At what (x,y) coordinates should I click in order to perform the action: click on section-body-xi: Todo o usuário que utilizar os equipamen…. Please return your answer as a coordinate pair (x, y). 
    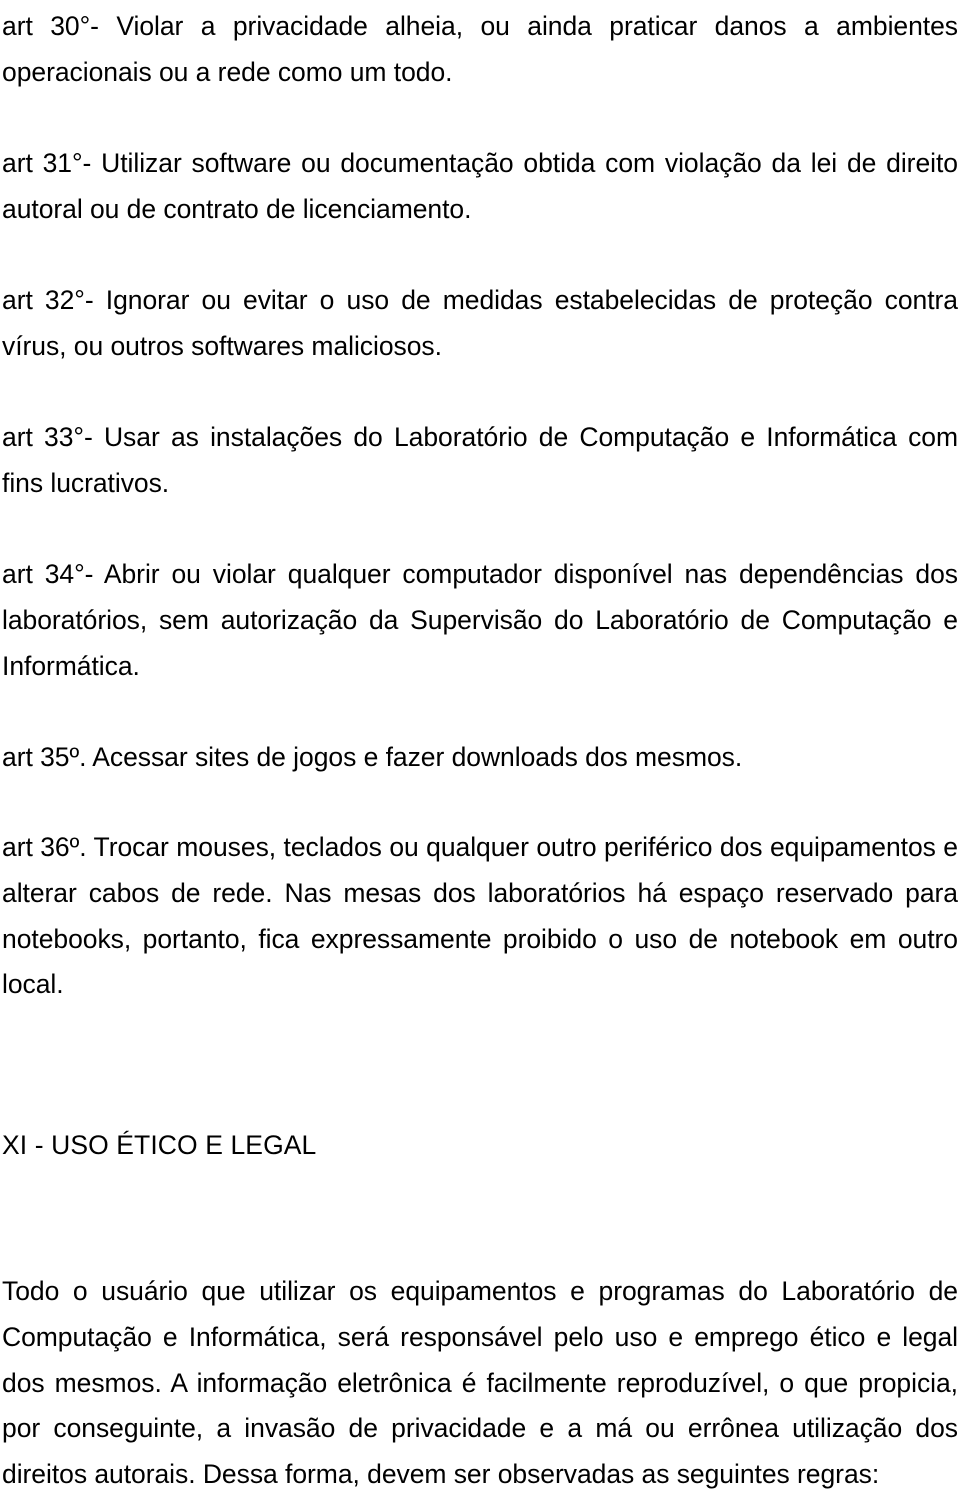
    Looking at the image, I should click on (480, 1383).